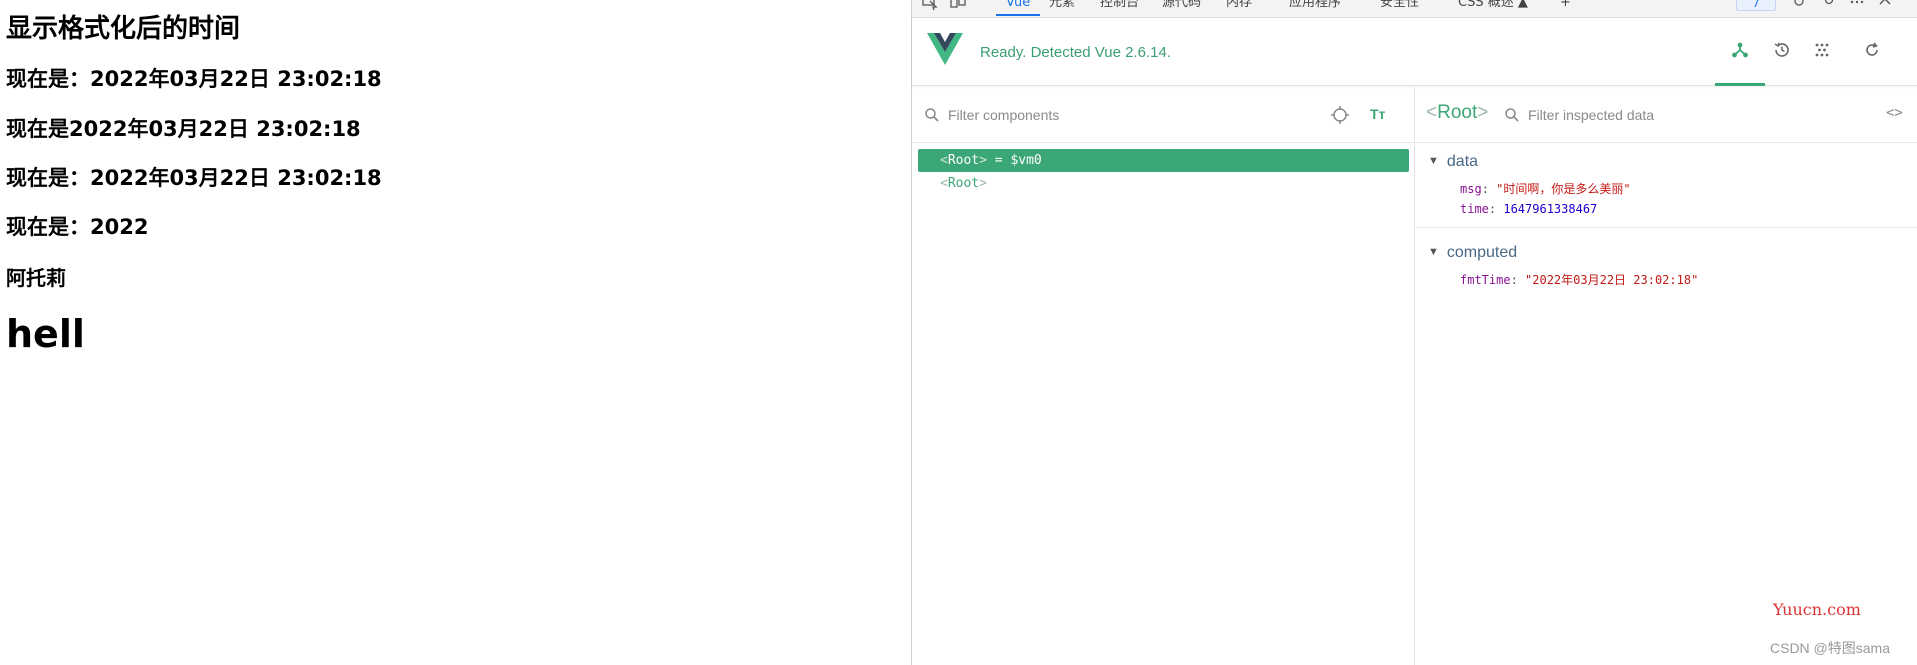 Image resolution: width=1917 pixels, height=665 pixels. What do you see at coordinates (1062, 6) in the screenshot?
I see `tab-elements: 元素` at bounding box center [1062, 6].